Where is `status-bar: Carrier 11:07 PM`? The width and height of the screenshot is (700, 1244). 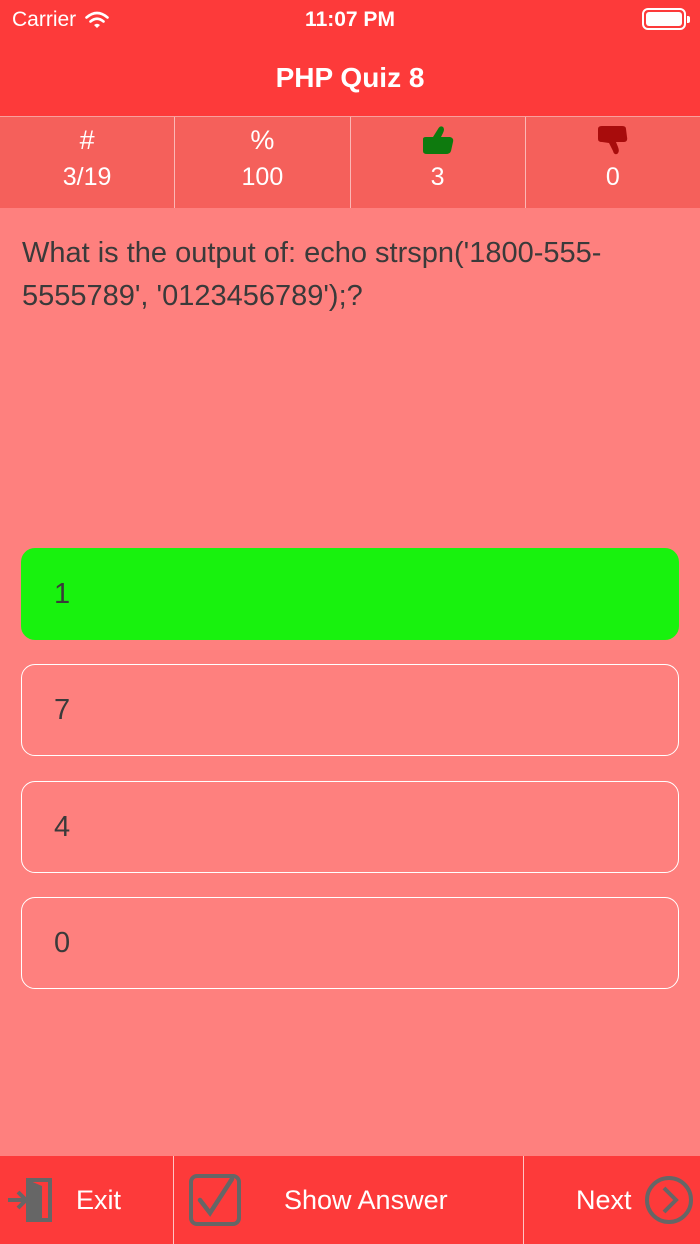 status-bar: Carrier 11:07 PM is located at coordinates (350, 20).